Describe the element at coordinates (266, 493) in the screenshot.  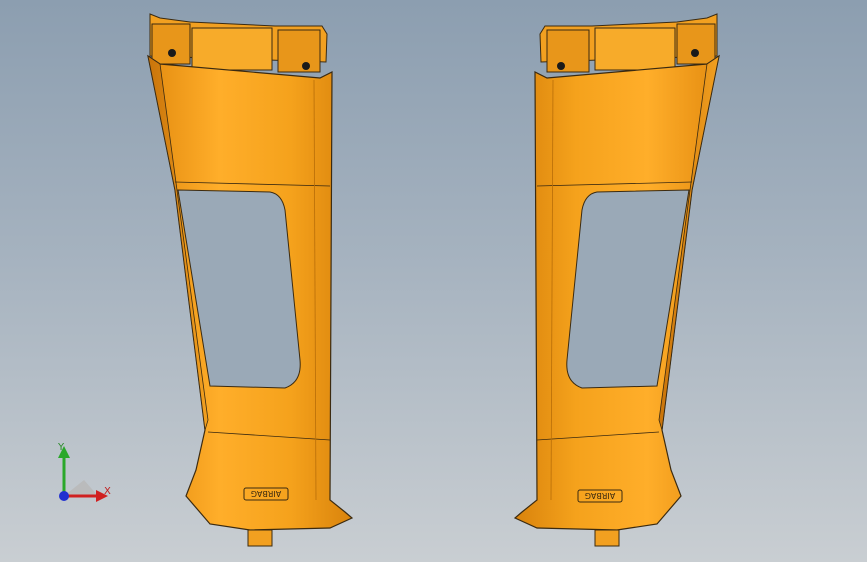
I see `airbag-emboss-left: AIRBAG` at that location.